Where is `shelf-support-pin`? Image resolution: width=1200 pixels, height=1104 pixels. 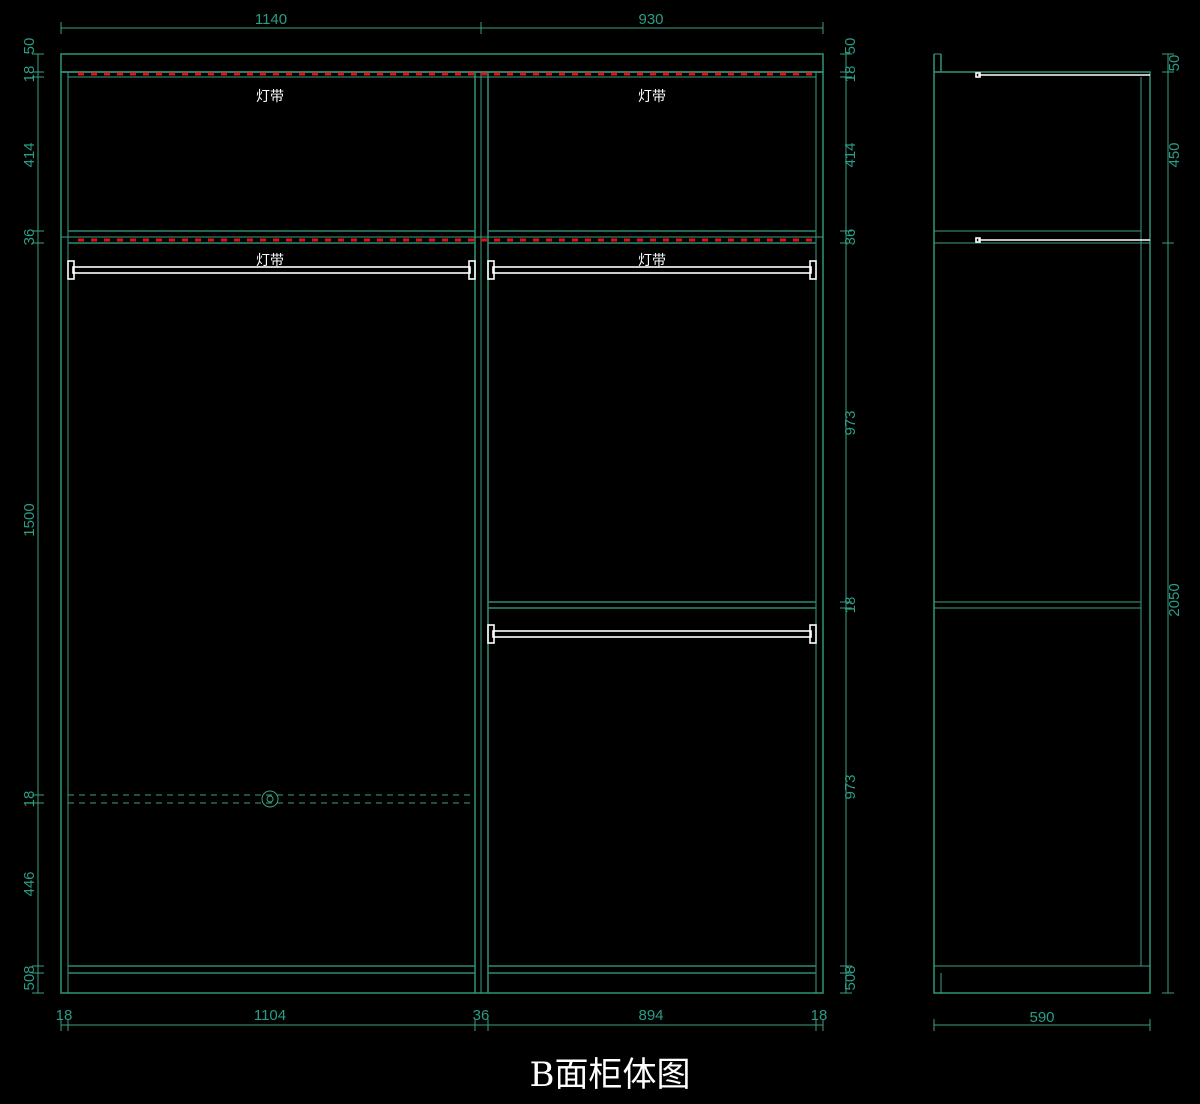
shelf-support-pin is located at coordinates (270, 799).